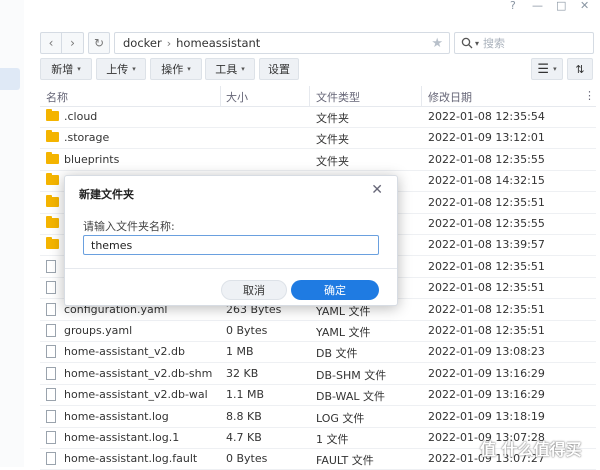 The height and width of the screenshot is (470, 600). What do you see at coordinates (547, 69) in the screenshot?
I see `view-mode-button: ☰ ▾` at bounding box center [547, 69].